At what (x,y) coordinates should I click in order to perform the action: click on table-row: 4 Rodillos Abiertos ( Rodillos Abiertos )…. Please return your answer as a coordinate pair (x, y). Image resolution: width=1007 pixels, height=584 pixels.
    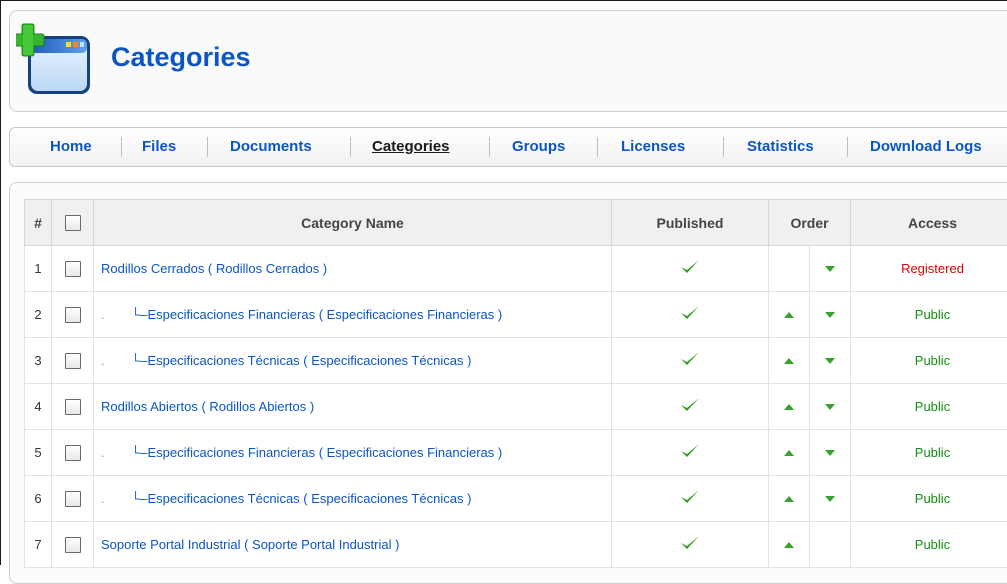
    Looking at the image, I should click on (516, 407).